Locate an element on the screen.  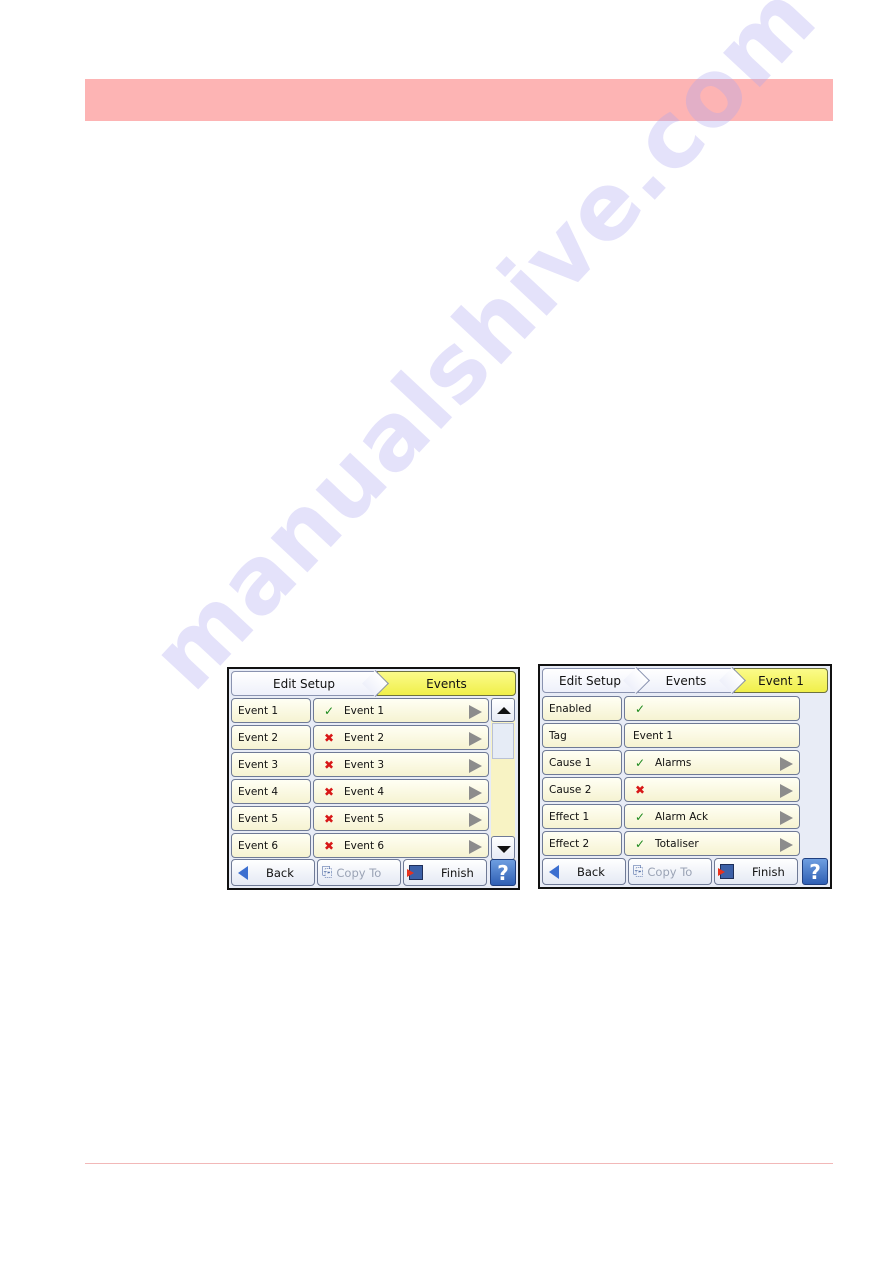
table-row: Cause 2 ✖ is located at coordinates (671, 789).